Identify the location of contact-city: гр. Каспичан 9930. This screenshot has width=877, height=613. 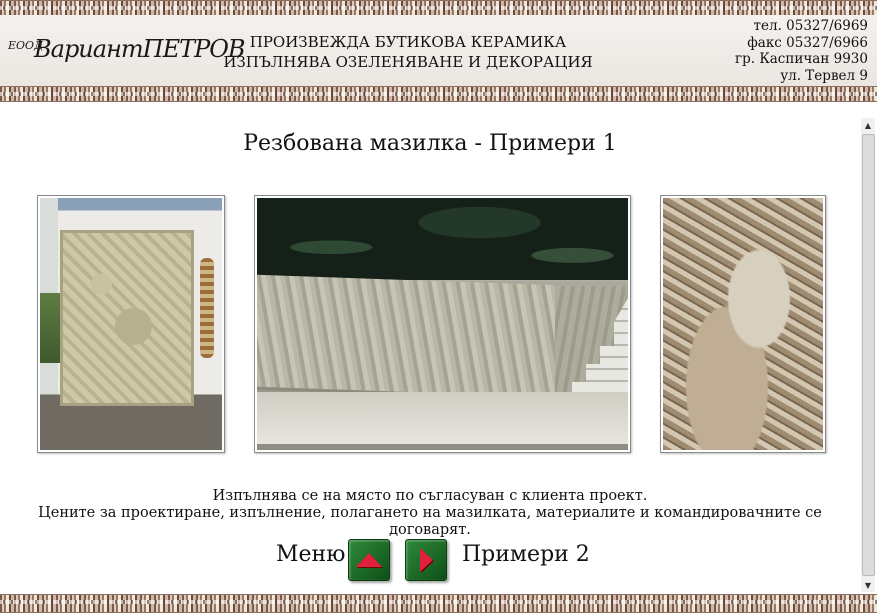
(801, 59).